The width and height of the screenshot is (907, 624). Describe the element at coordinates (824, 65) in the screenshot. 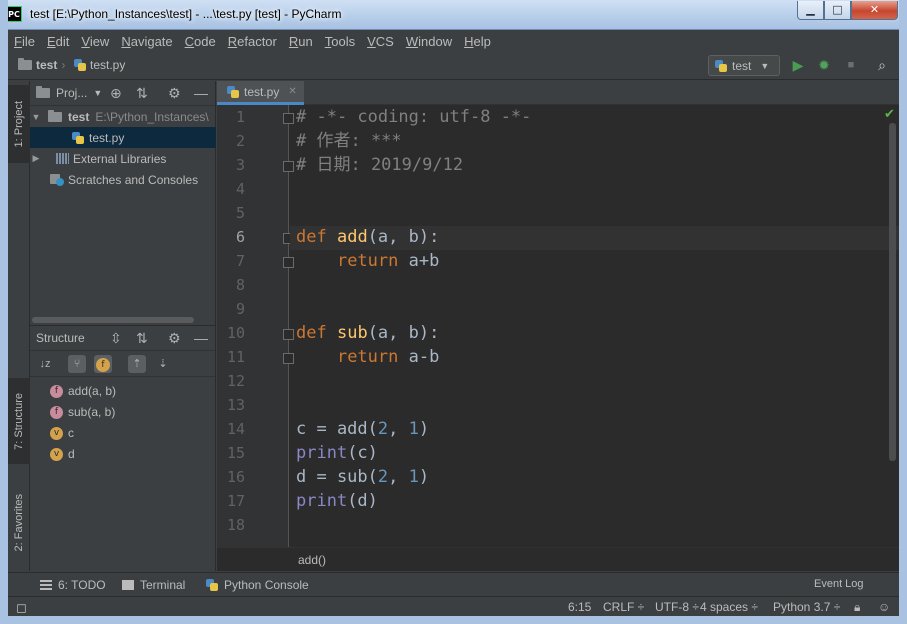

I see `debug-bug-icon: ✹` at that location.